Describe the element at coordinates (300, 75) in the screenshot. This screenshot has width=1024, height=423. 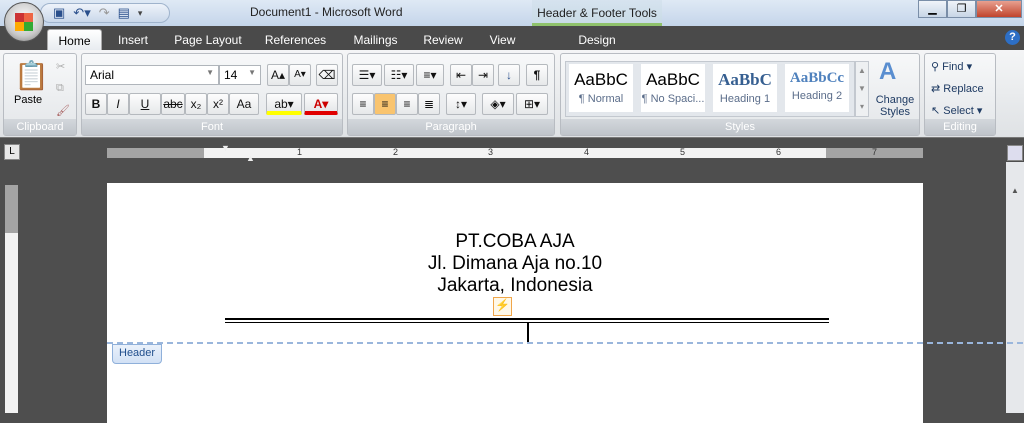
I see `shrink-font-button: A▾` at that location.